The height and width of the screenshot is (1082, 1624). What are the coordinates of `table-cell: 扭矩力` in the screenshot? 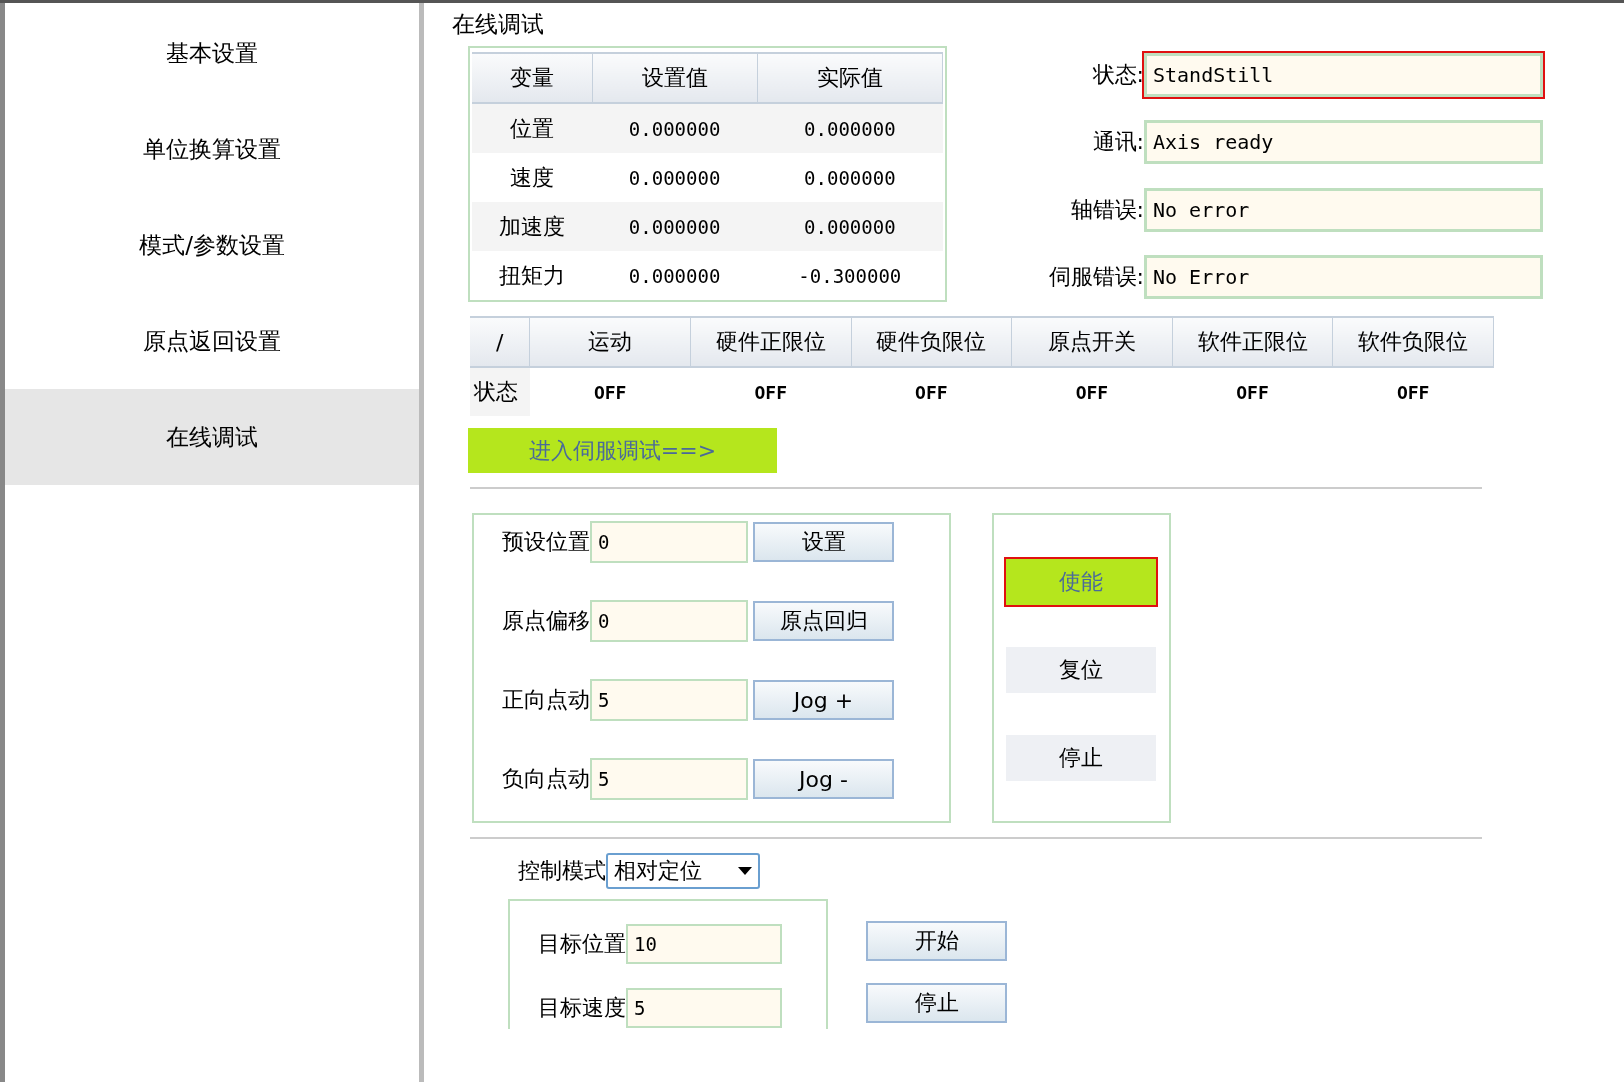 It's located at (532, 275).